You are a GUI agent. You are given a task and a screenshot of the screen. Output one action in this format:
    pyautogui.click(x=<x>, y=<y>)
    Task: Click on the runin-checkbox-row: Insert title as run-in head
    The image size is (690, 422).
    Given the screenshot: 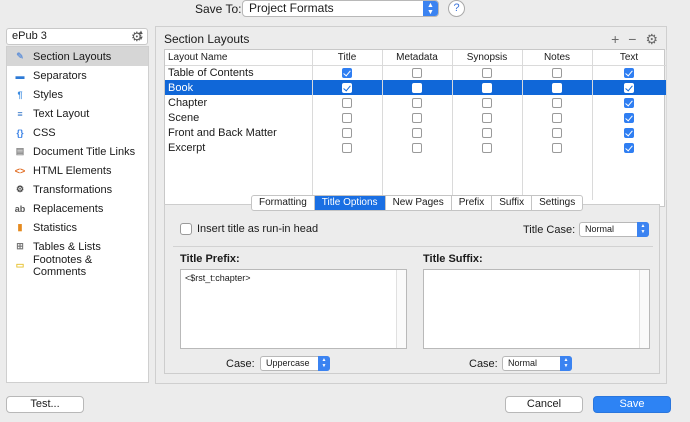 What is the action you would take?
    pyautogui.click(x=249, y=229)
    